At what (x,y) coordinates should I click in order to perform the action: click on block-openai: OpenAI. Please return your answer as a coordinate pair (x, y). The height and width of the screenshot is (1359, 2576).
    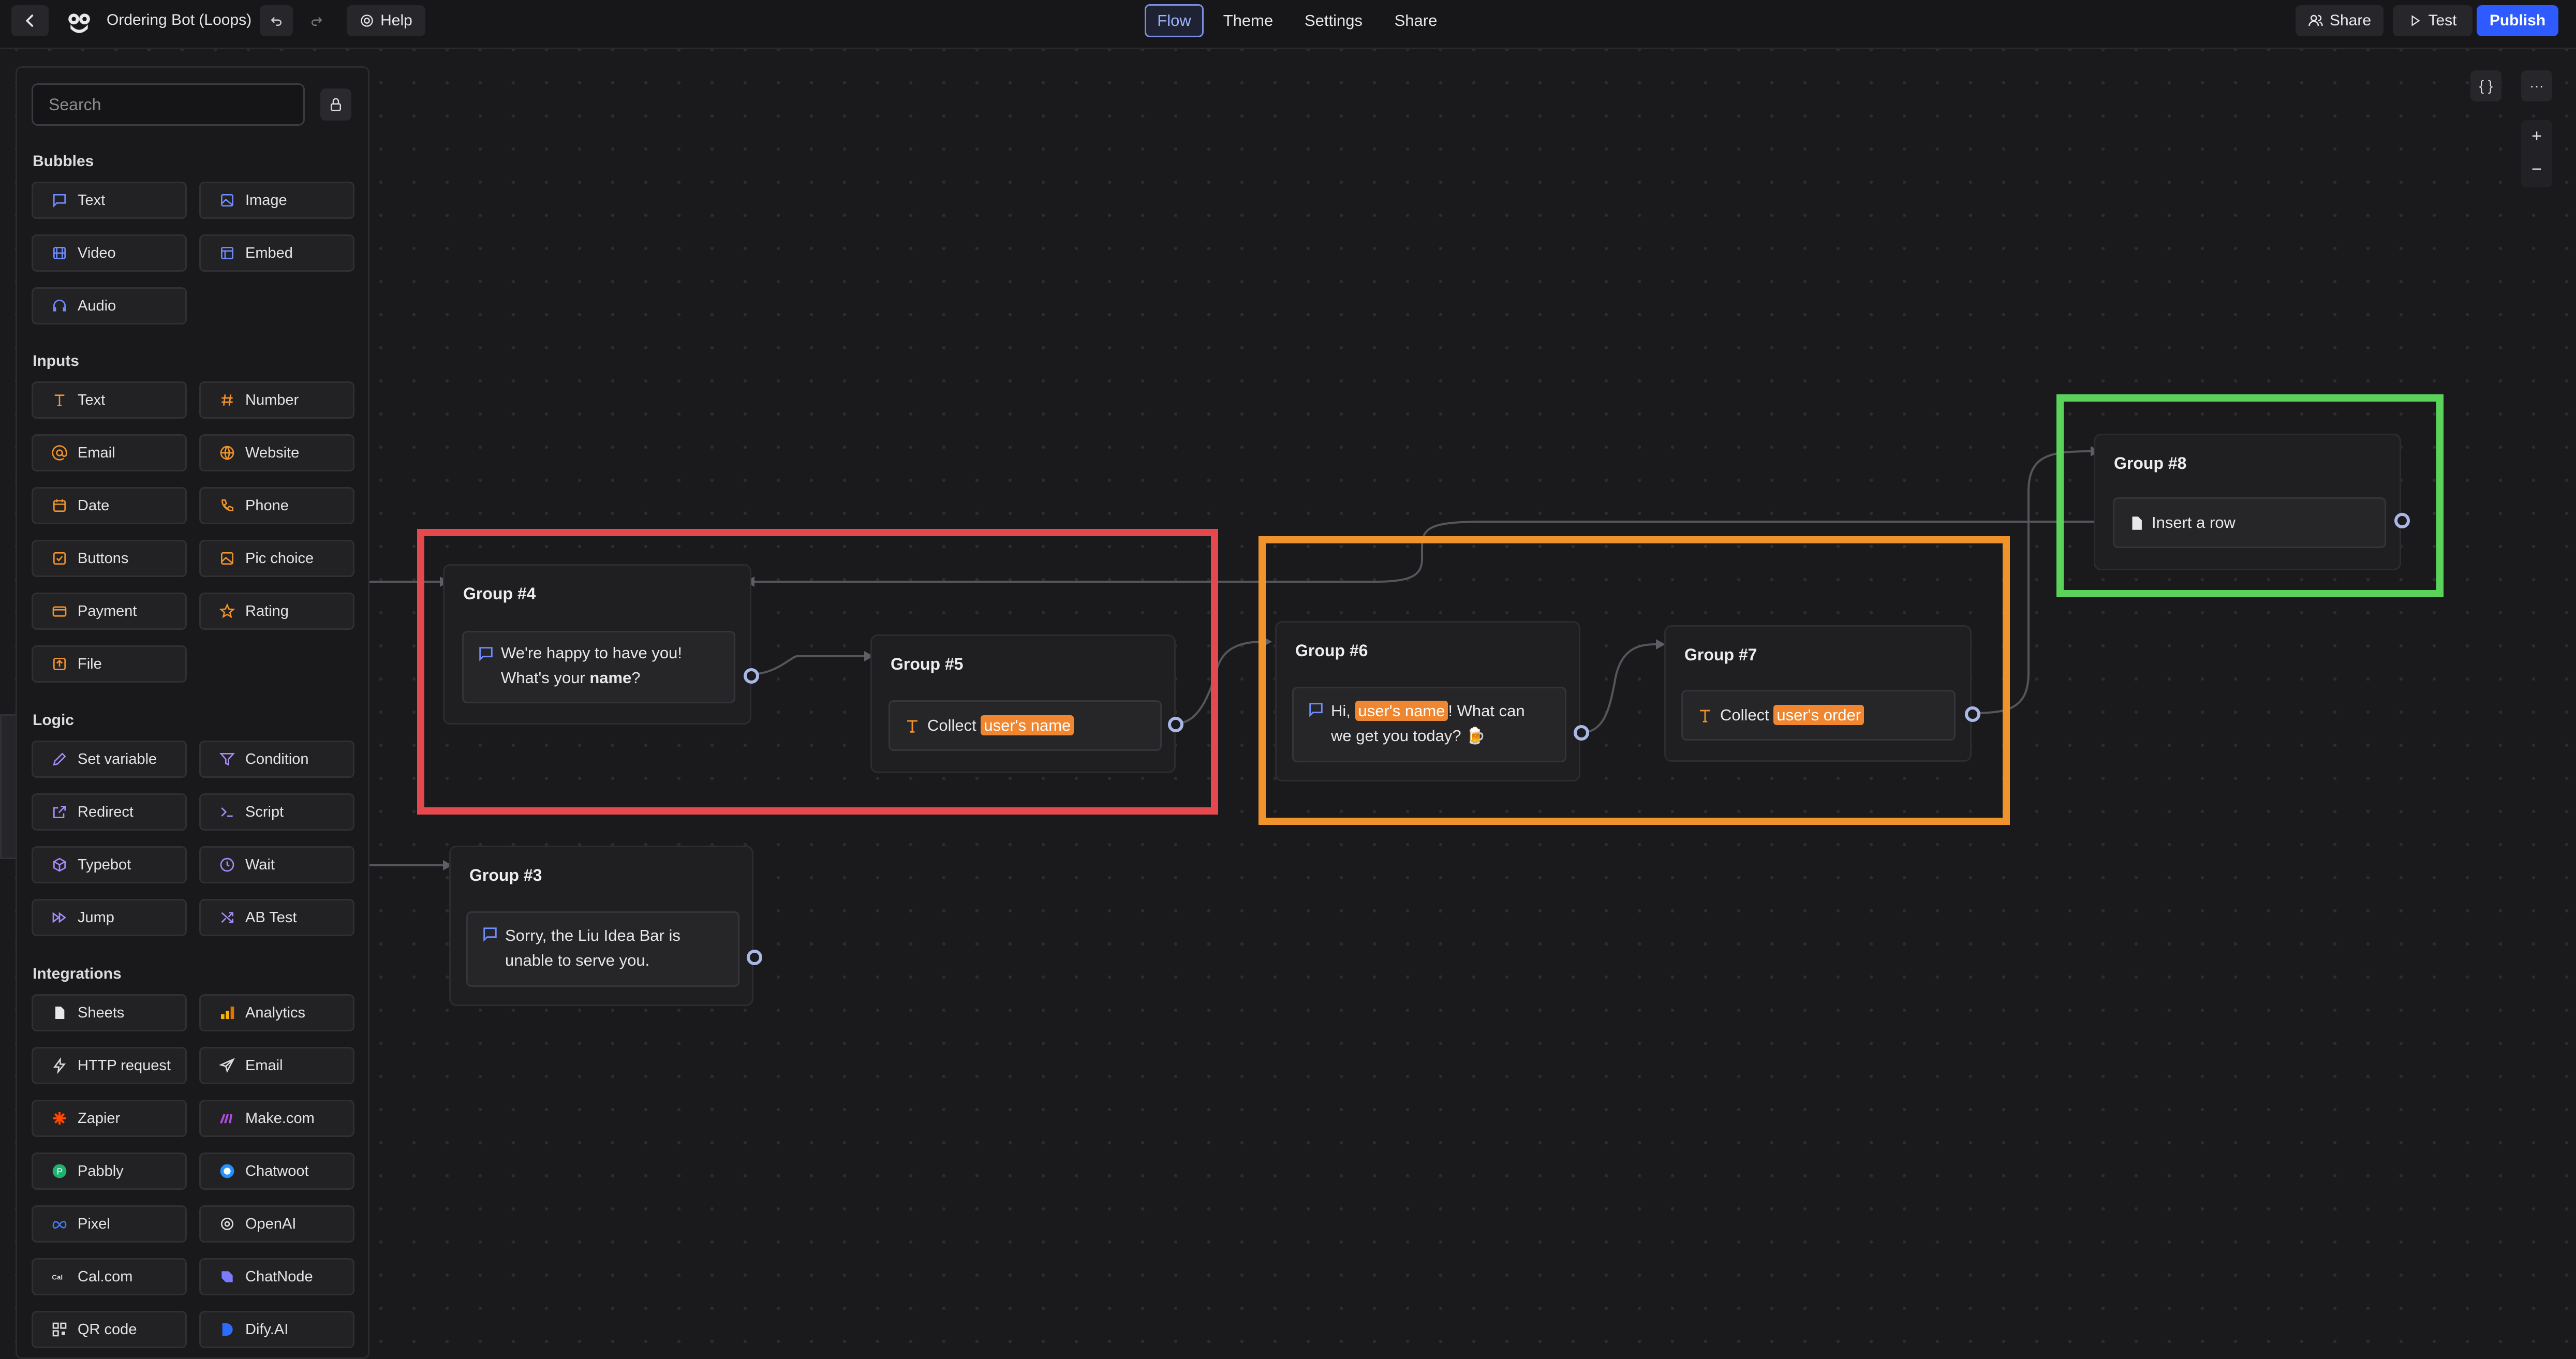
    Looking at the image, I should click on (276, 1224).